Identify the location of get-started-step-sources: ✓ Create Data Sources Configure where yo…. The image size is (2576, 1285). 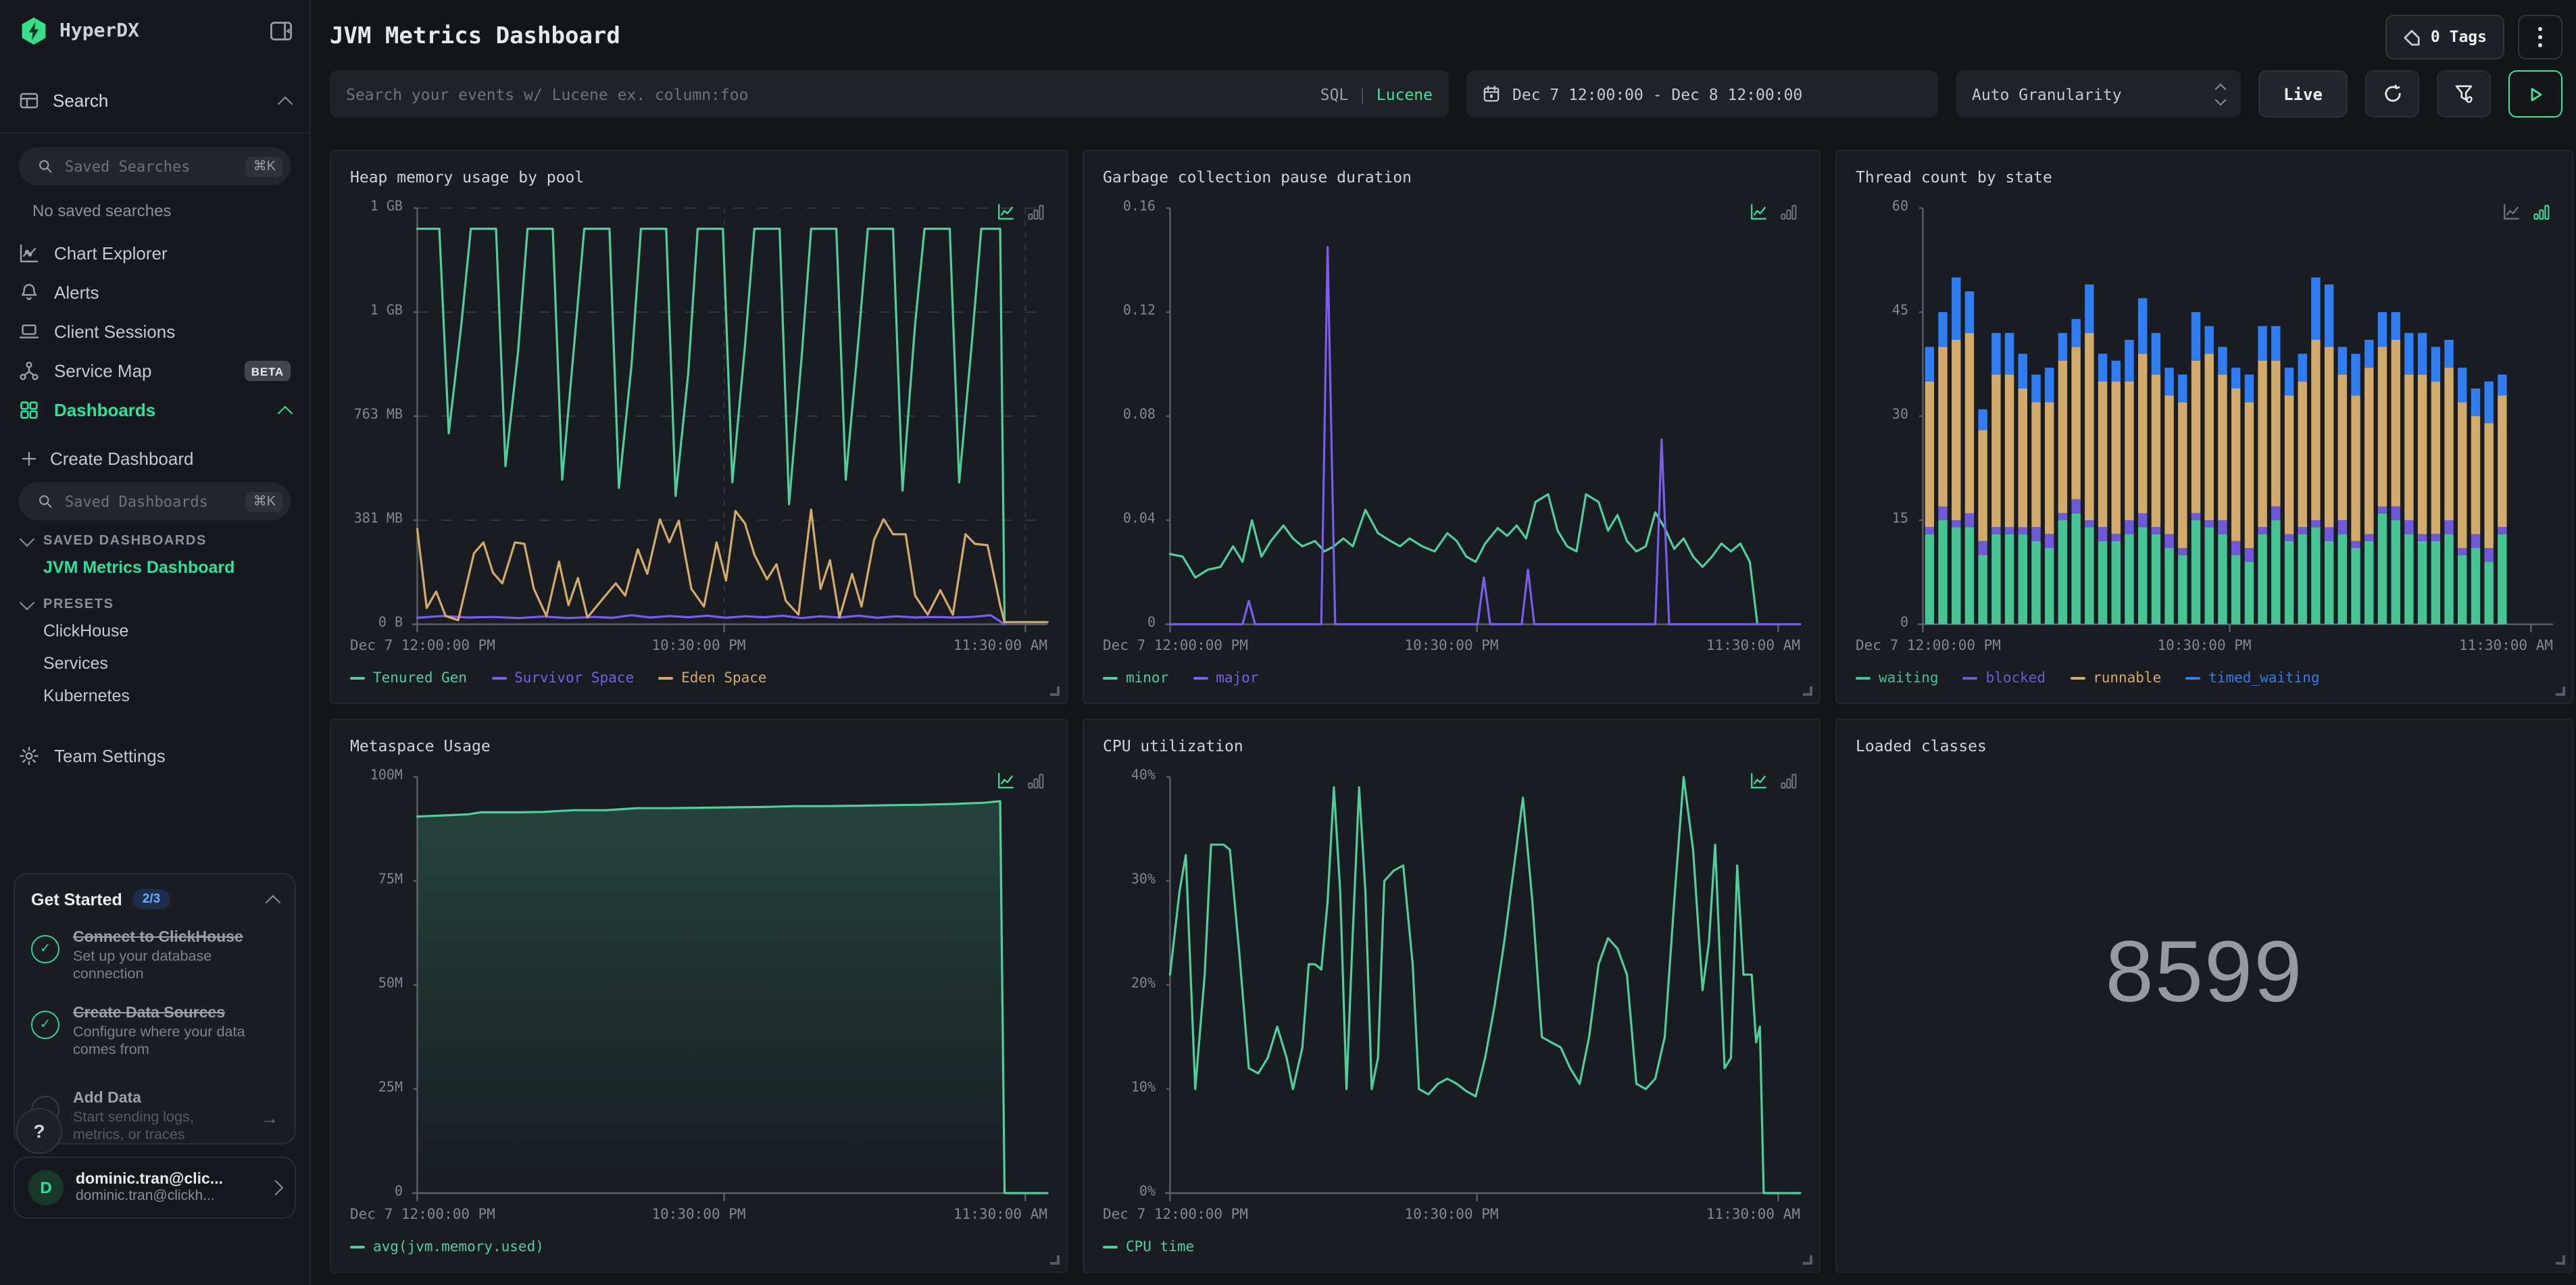
(155, 1033).